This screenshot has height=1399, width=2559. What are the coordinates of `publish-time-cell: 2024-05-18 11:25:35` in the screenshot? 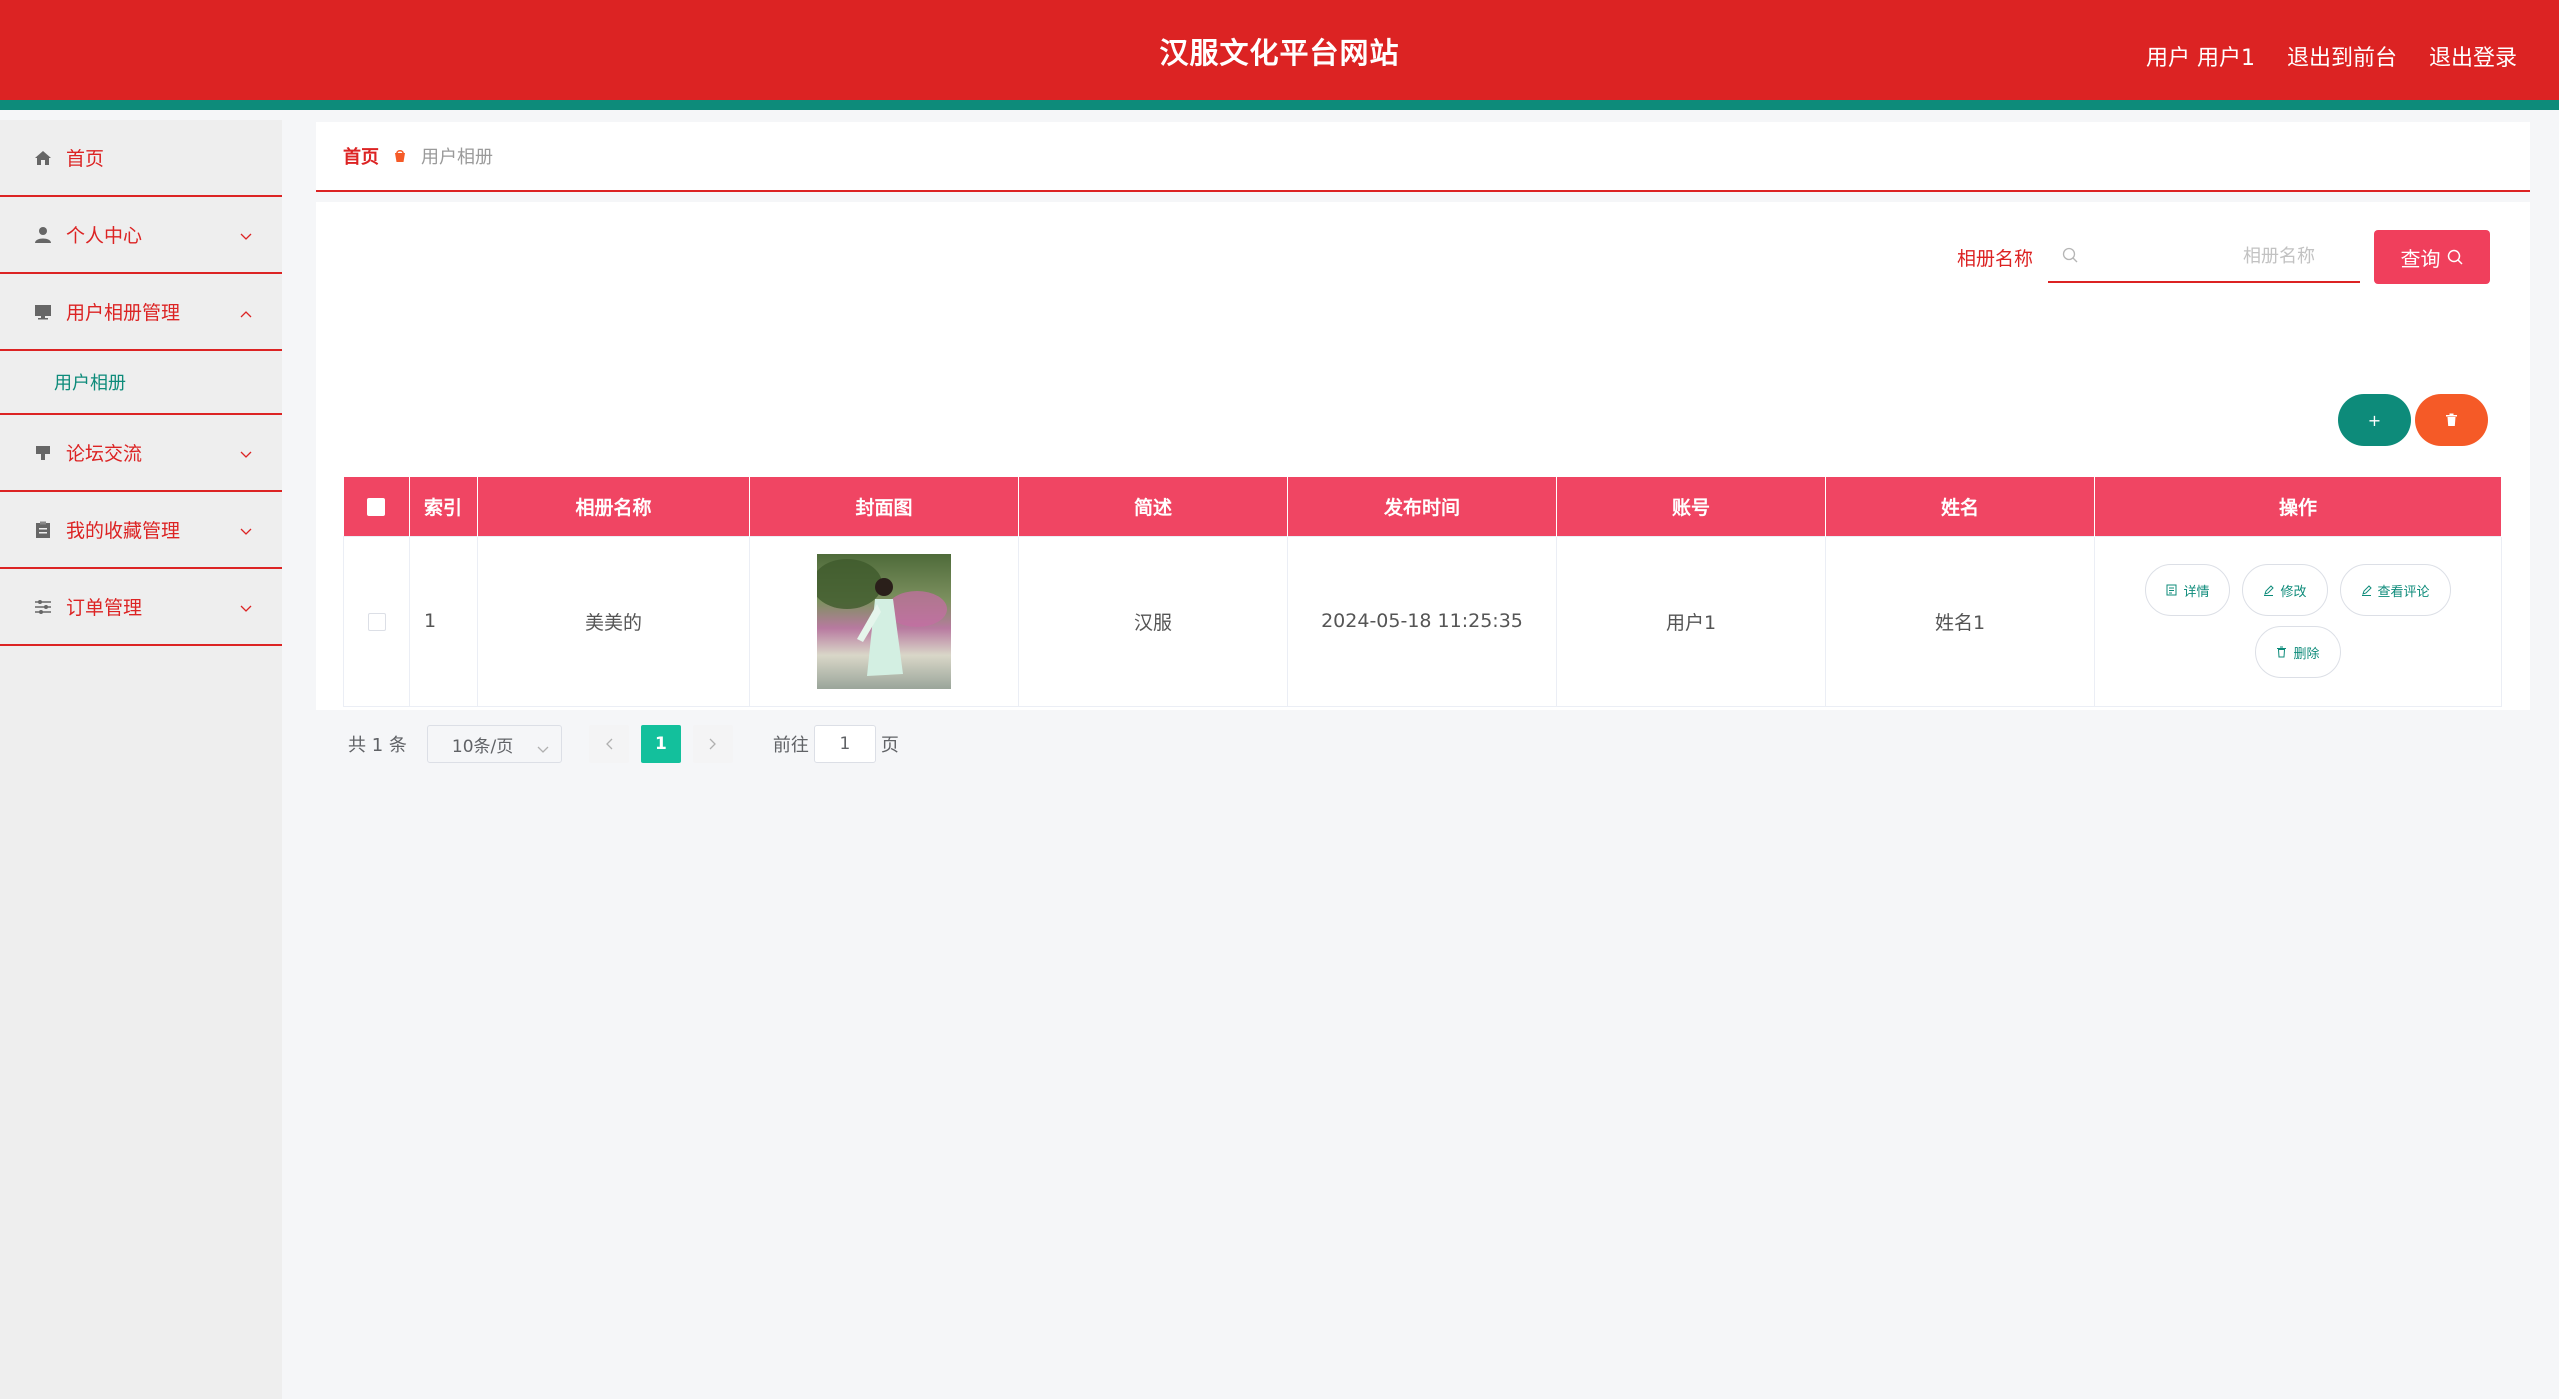 It's located at (1422, 621).